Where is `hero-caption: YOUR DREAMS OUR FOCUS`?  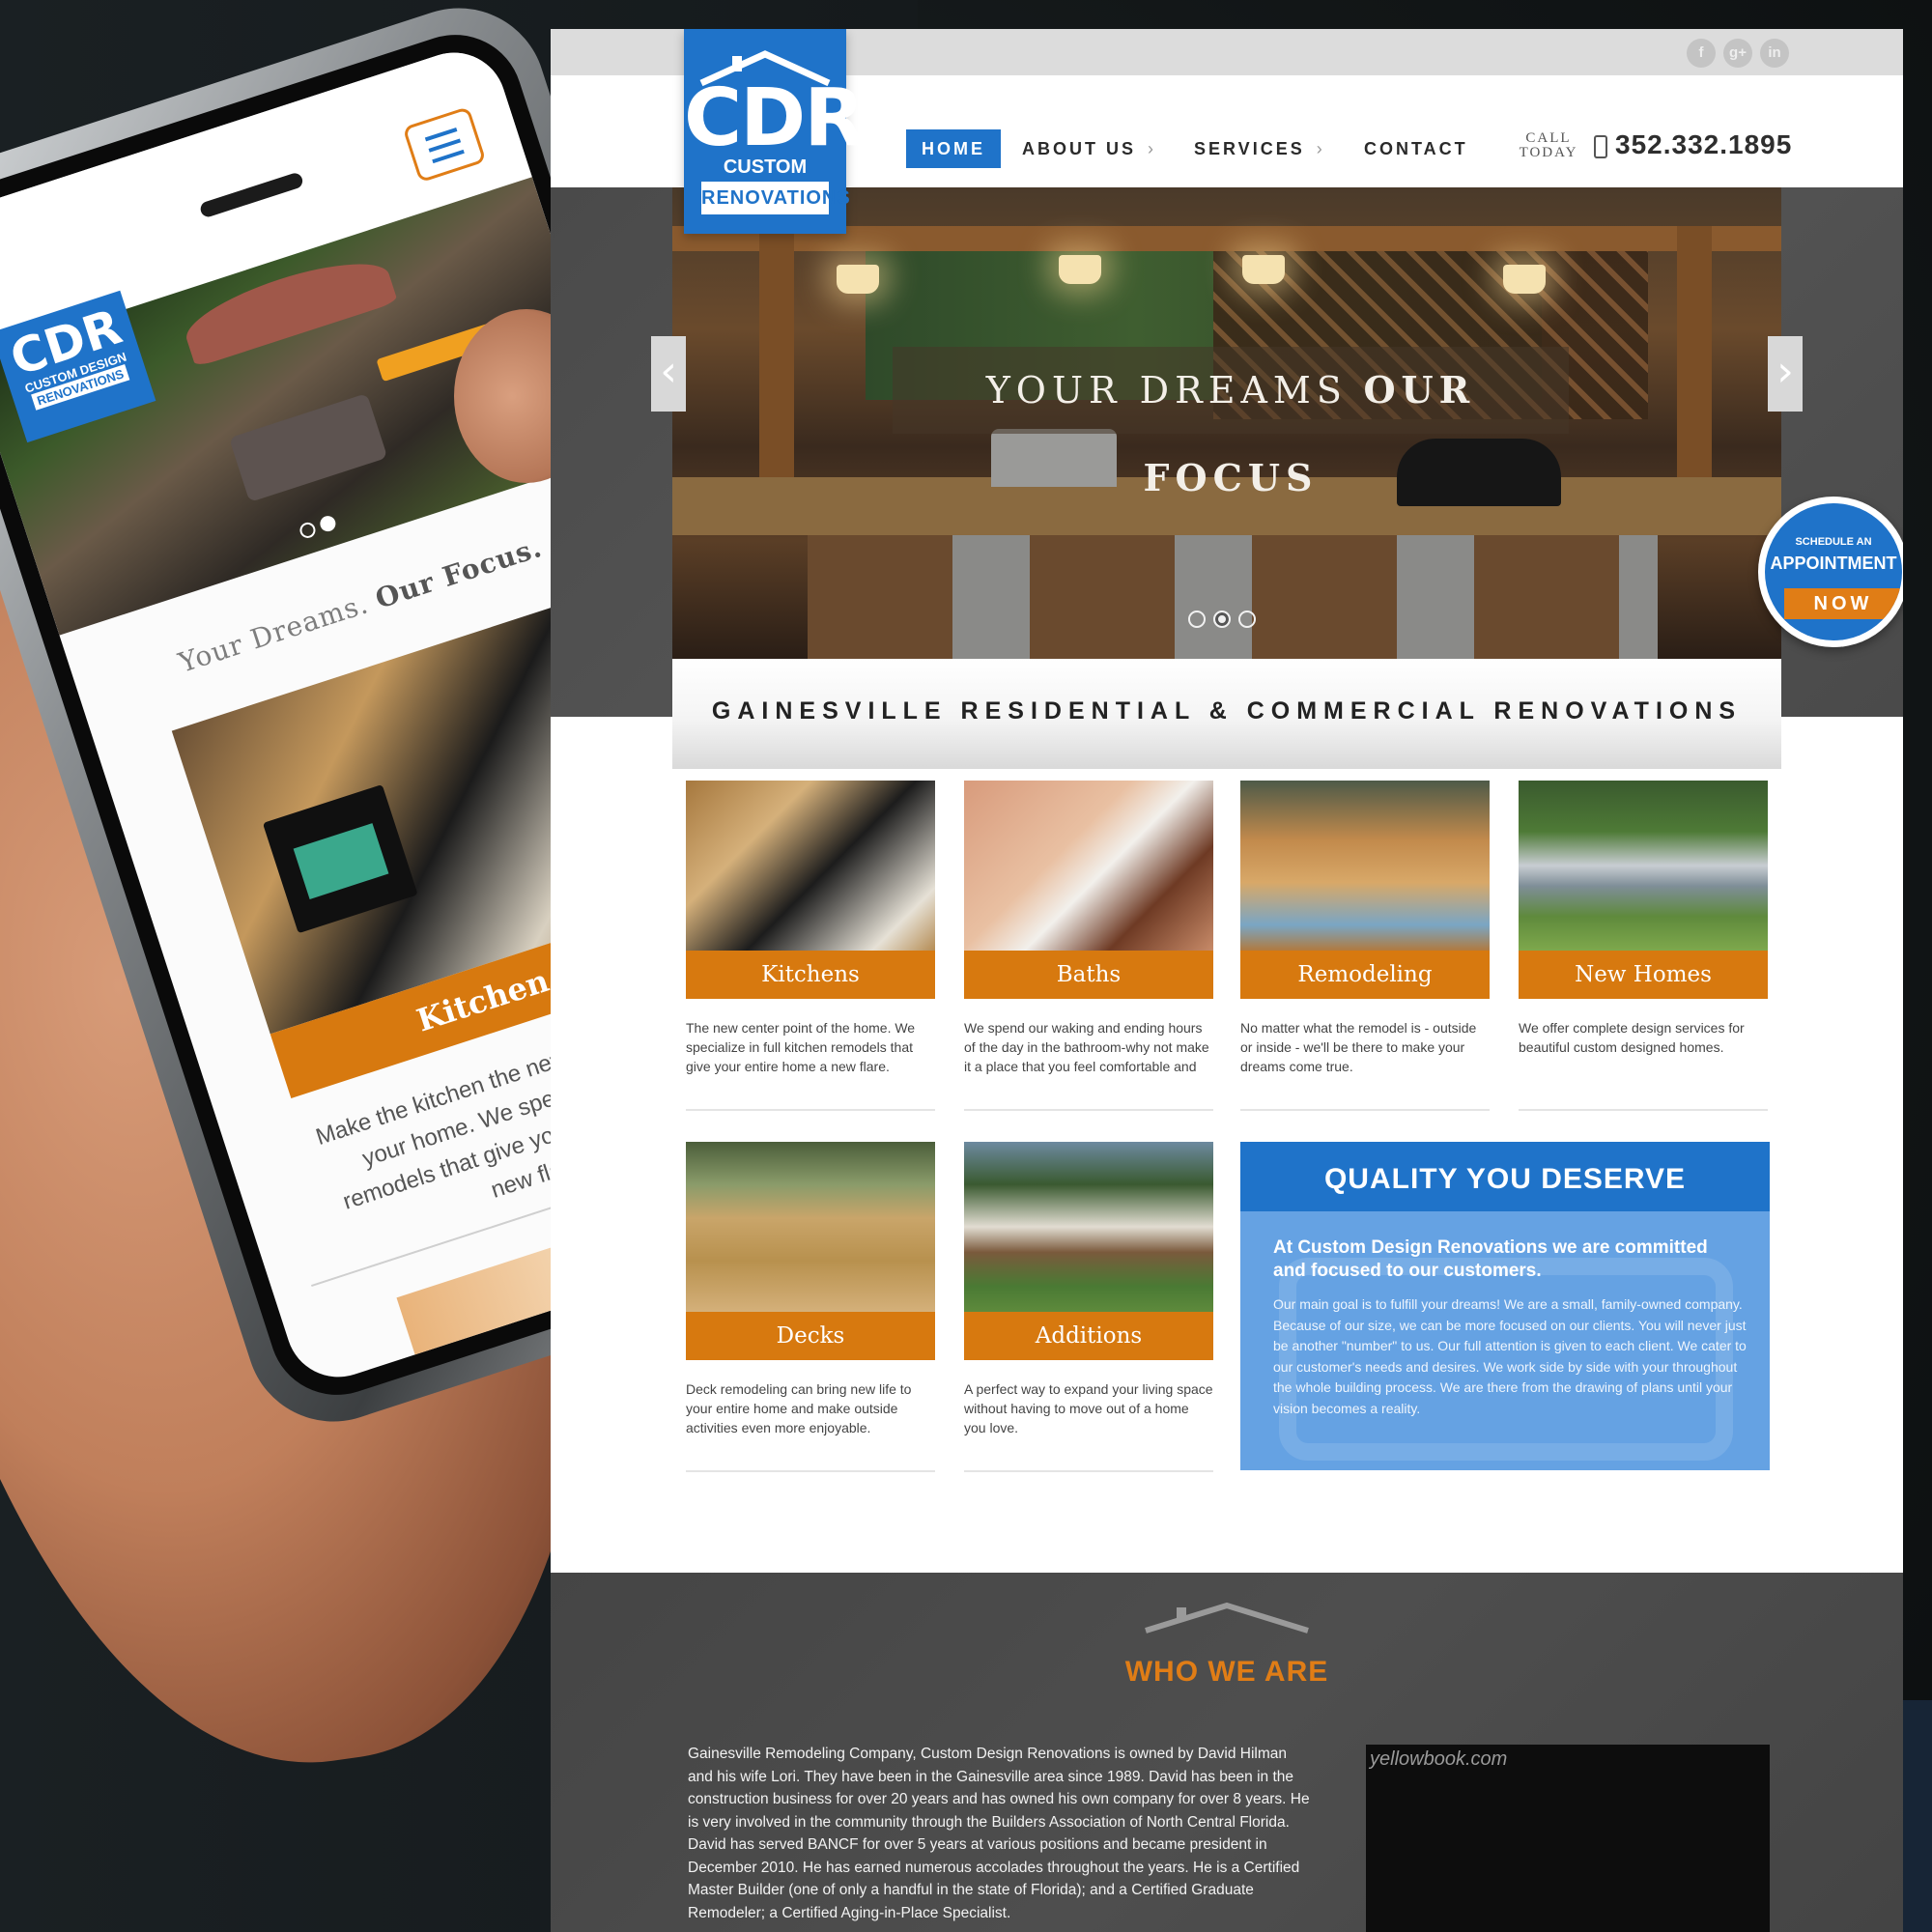
hero-caption: YOUR DREAMS OUR FOCUS is located at coordinates (1231, 423).